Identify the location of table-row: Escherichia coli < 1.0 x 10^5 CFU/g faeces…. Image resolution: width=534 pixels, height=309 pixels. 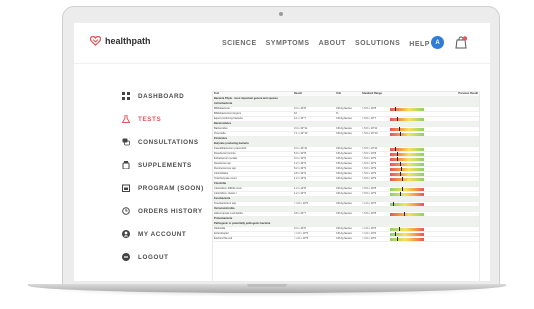
(346, 239).